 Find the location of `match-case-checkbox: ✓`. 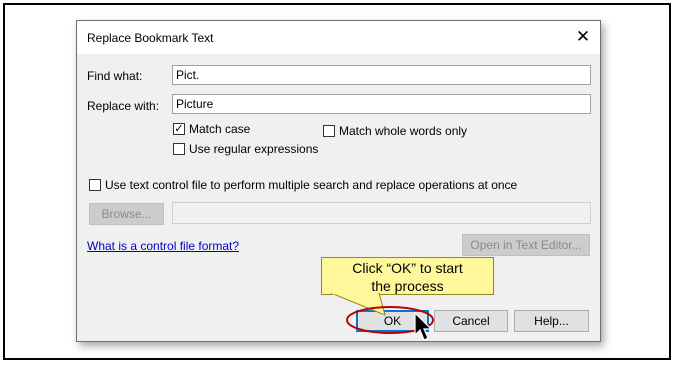

match-case-checkbox: ✓ is located at coordinates (179, 129).